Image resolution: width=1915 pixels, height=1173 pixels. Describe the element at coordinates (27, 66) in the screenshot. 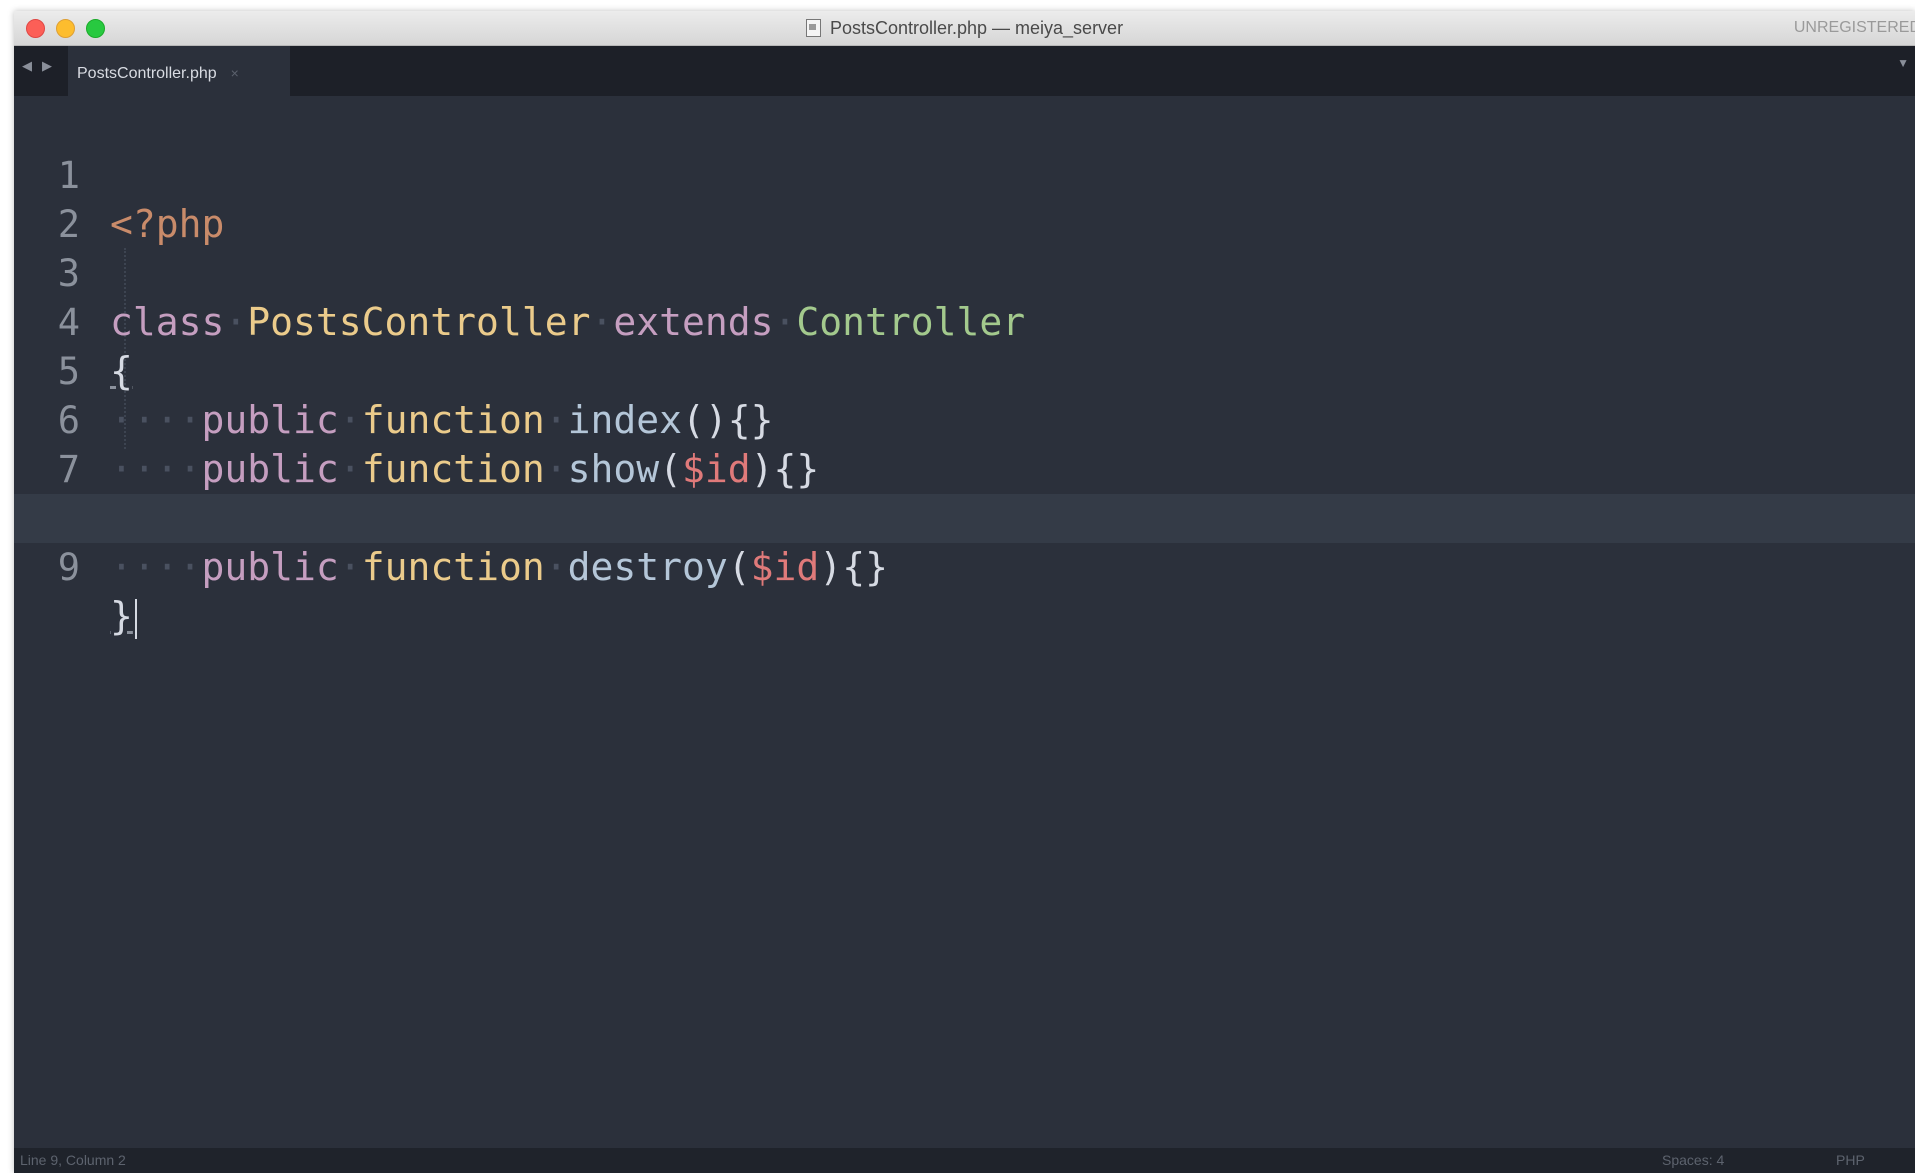

I see `back-arrow-icon: ◀` at that location.